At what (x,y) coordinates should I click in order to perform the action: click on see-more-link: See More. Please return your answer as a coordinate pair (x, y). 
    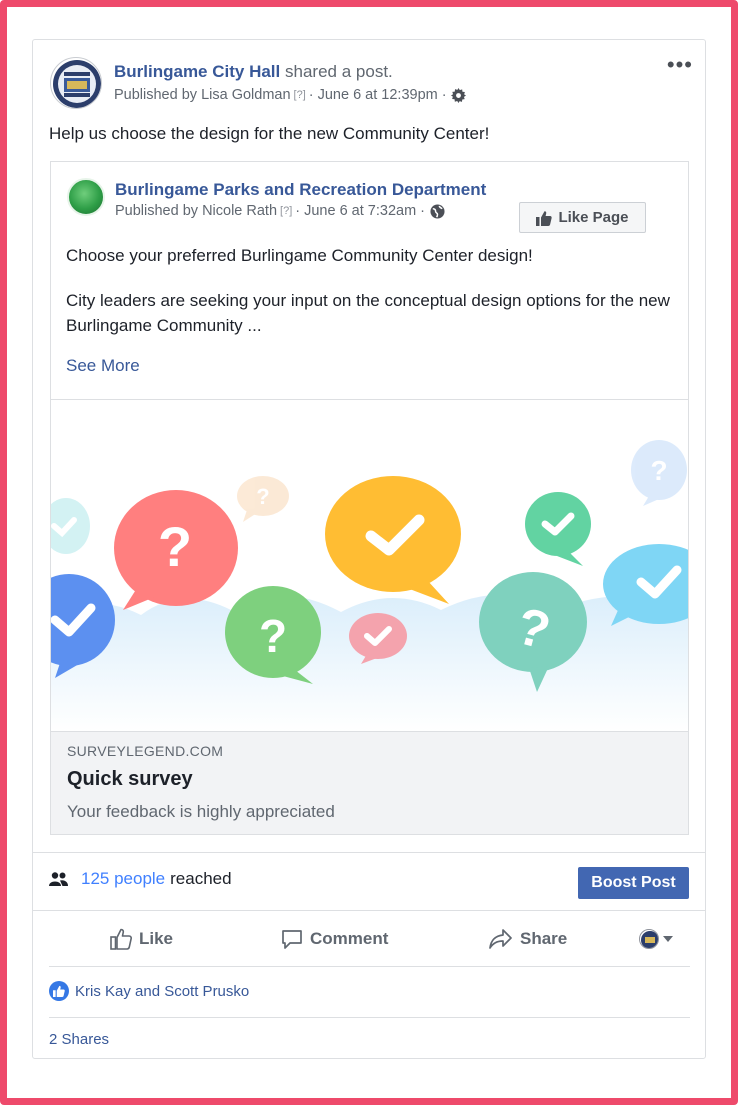
    Looking at the image, I should click on (103, 366).